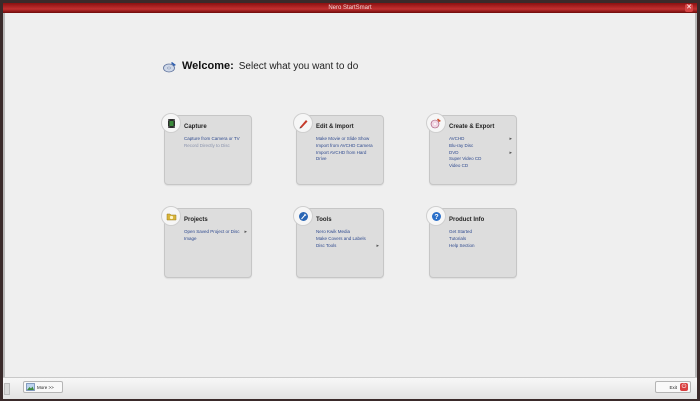 The image size is (700, 401). I want to click on card-title: Projects, so click(196, 220).